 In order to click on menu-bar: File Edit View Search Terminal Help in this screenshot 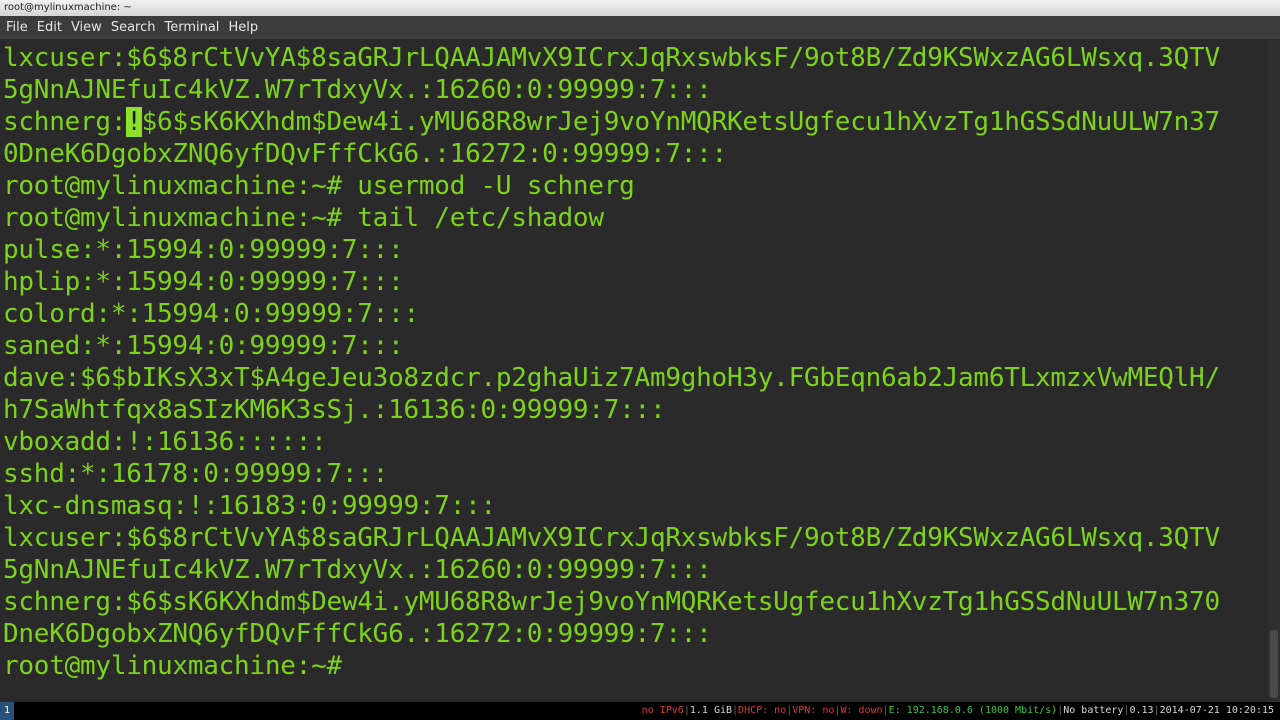, I will do `click(640, 28)`.